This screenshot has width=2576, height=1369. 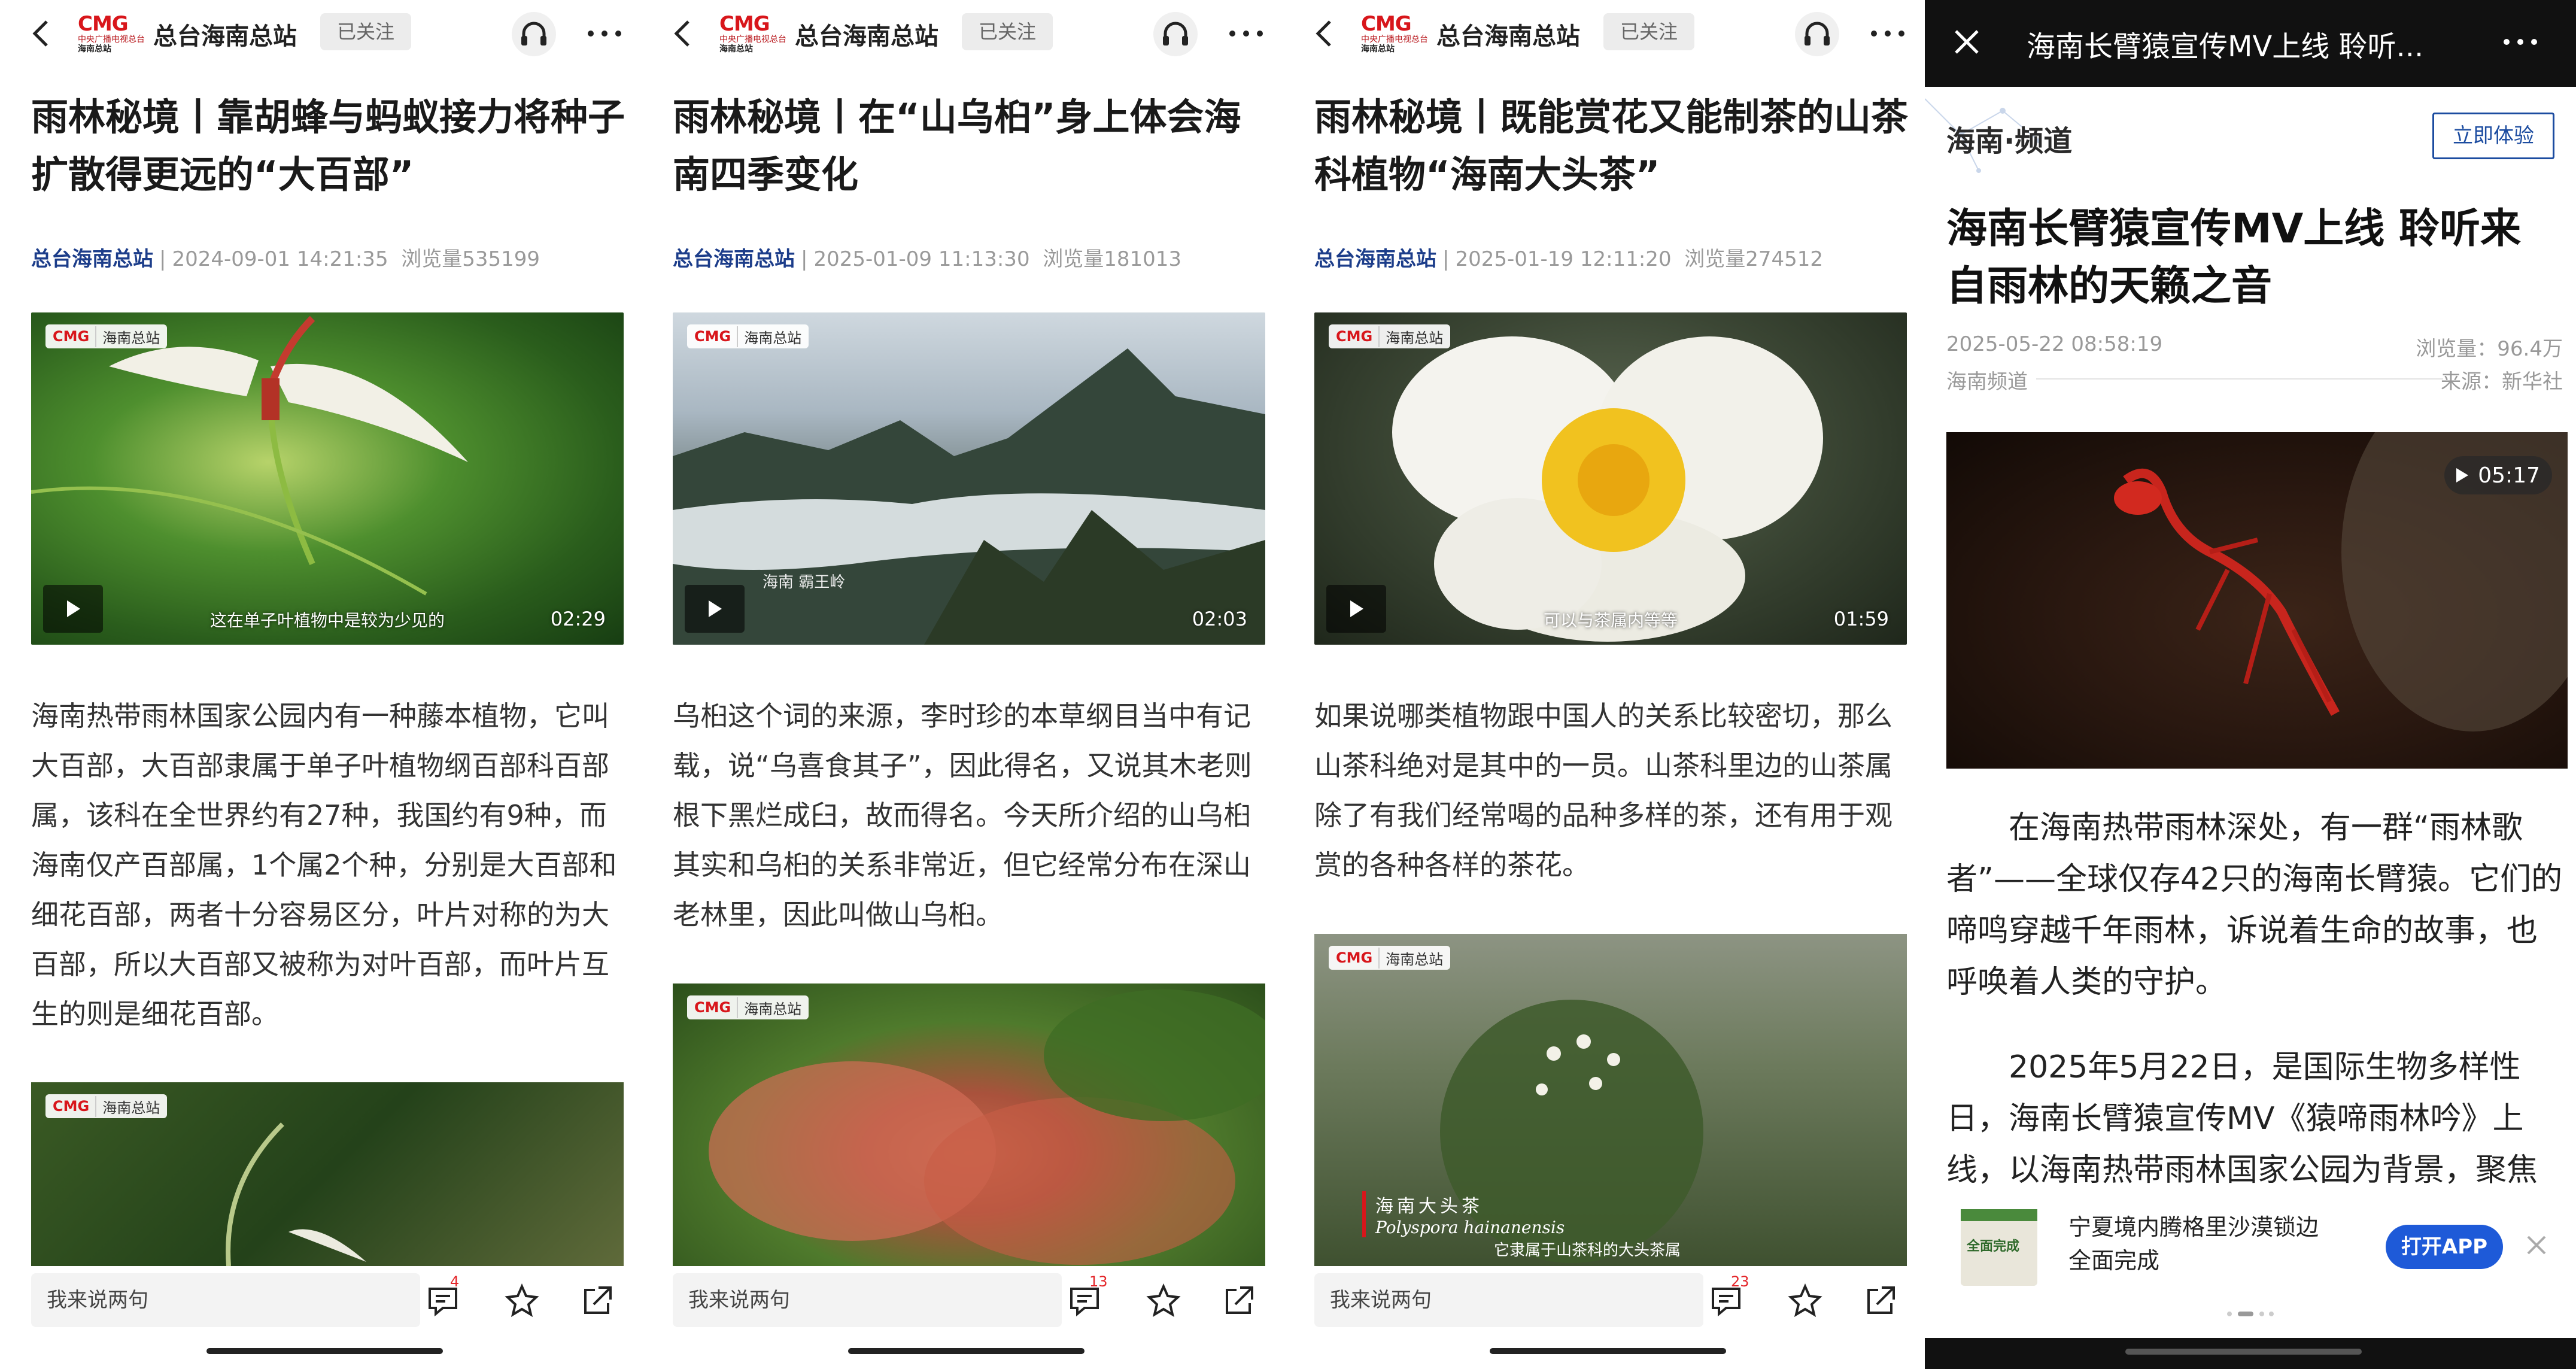 I want to click on article-views: 浏览量181013, so click(x=1112, y=259).